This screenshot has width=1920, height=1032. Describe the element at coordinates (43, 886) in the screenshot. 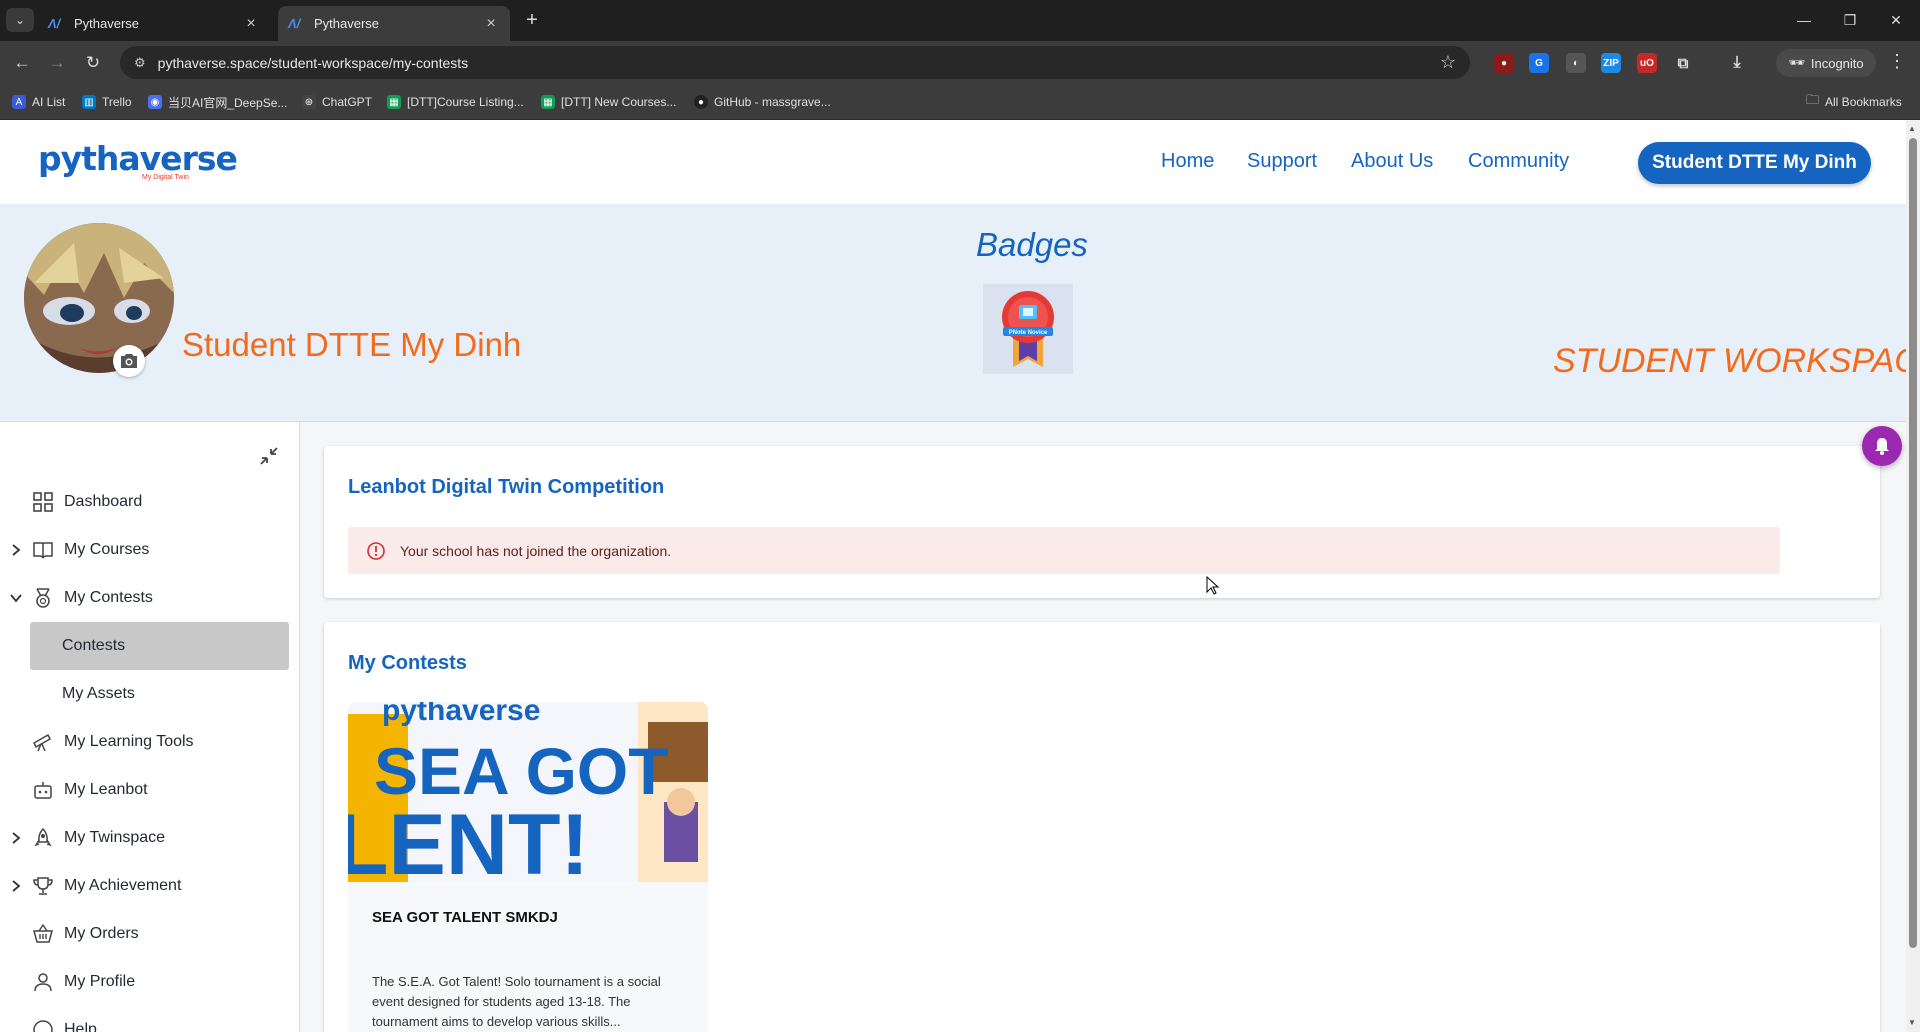

I see `trophy-icon` at that location.